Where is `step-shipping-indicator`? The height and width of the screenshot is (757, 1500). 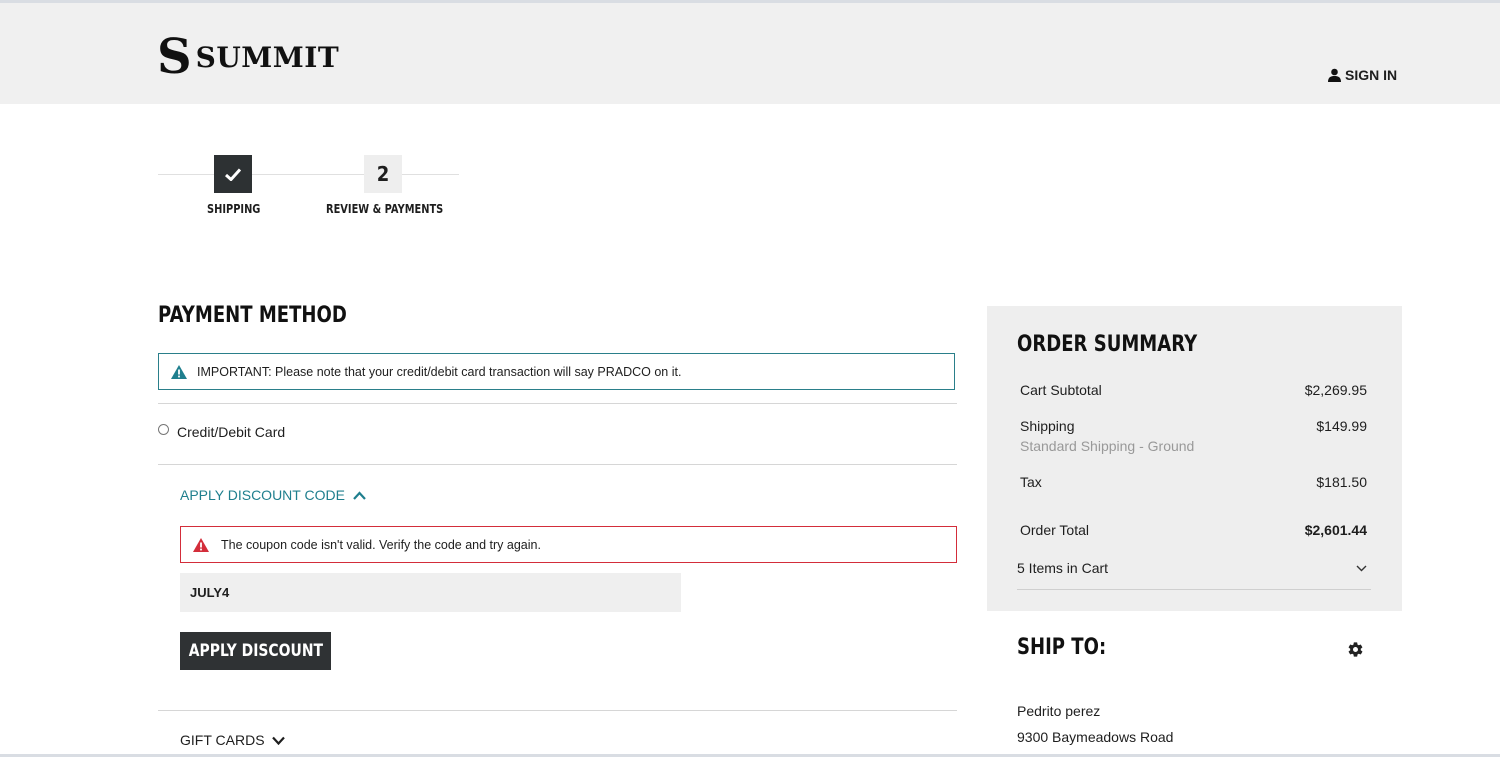
step-shipping-indicator is located at coordinates (233, 174).